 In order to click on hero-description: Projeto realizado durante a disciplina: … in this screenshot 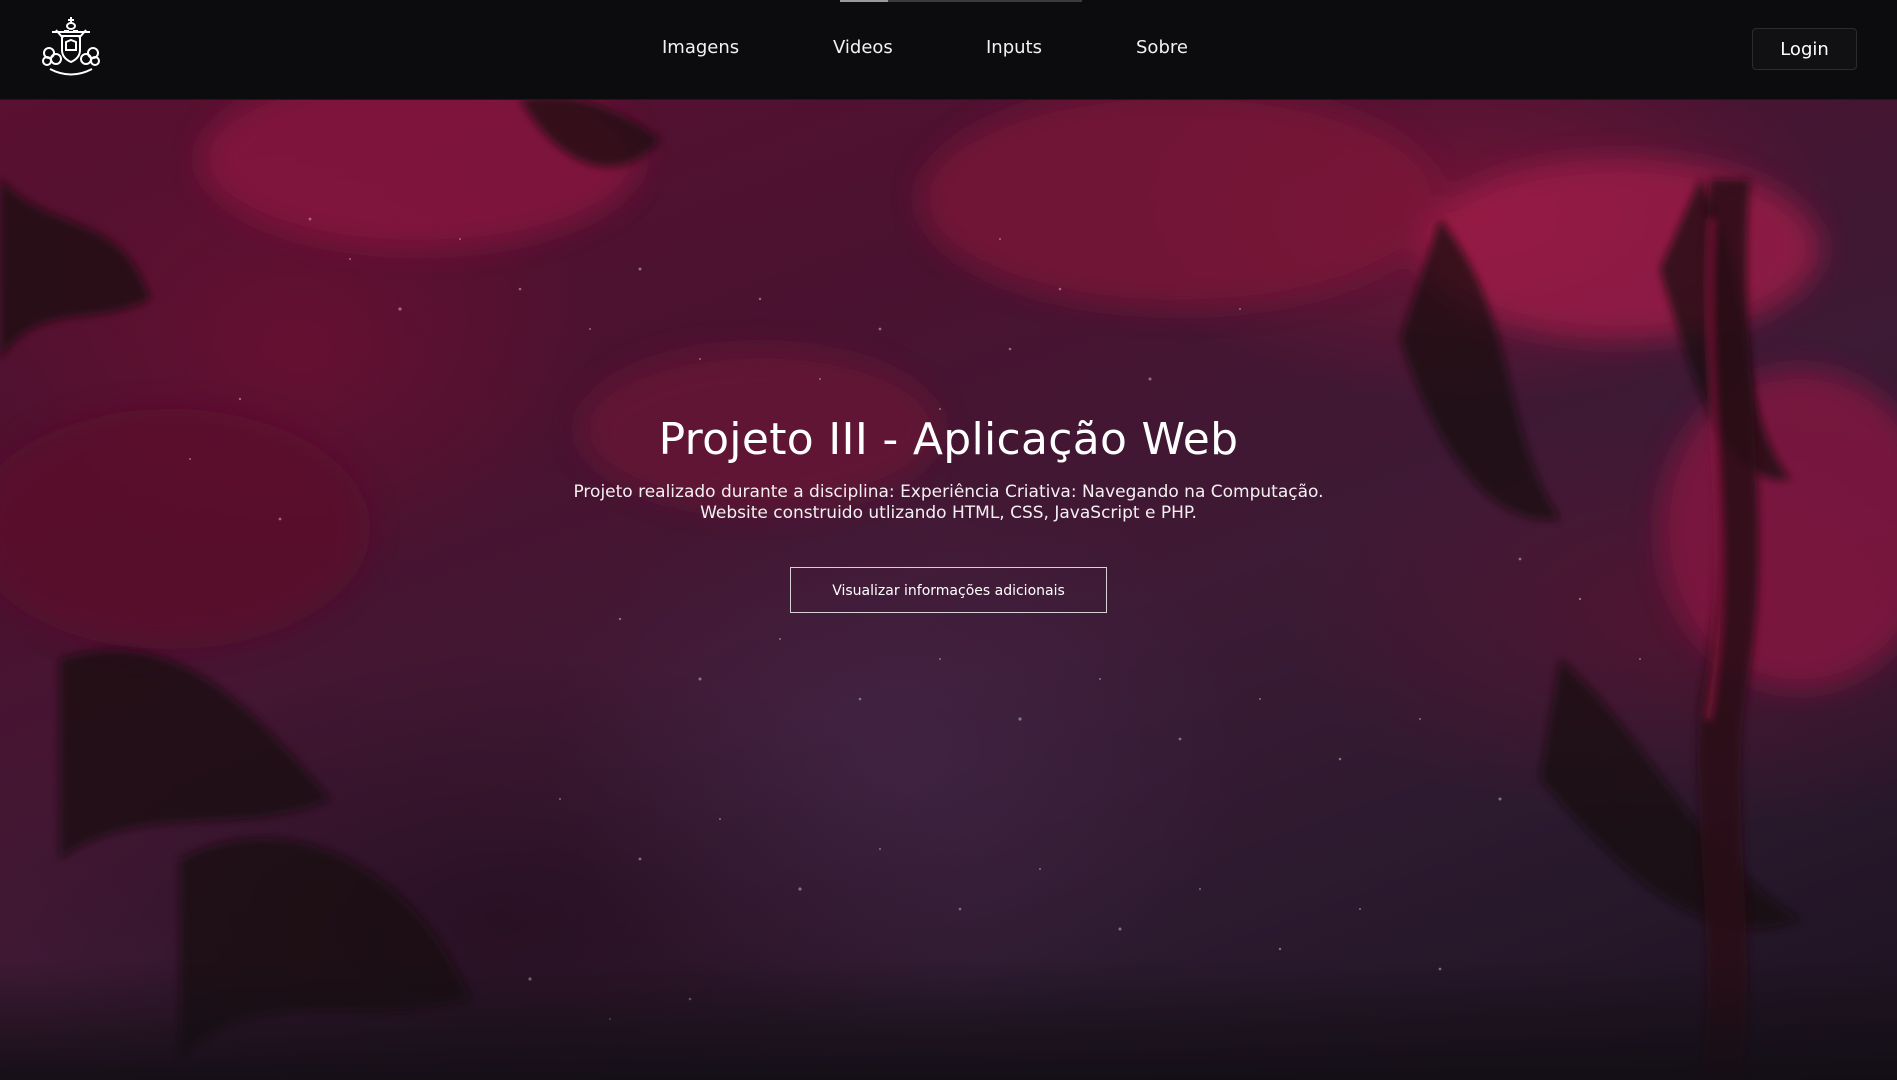, I will do `click(948, 503)`.